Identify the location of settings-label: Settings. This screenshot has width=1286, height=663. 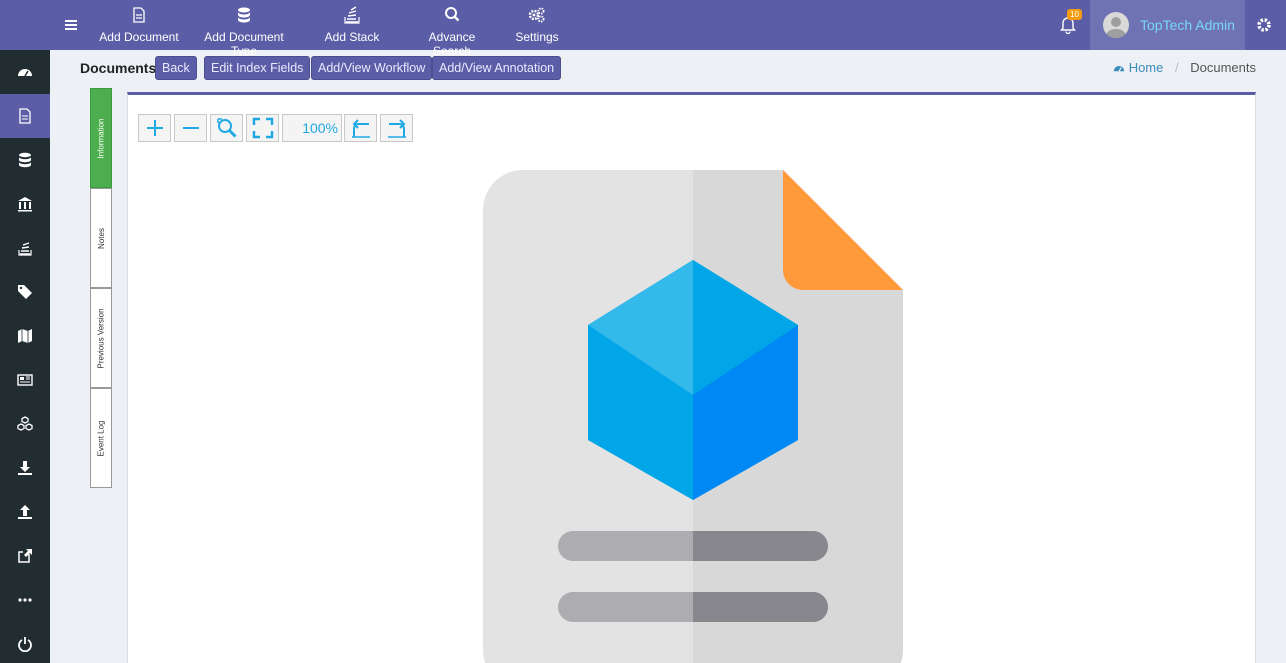
(537, 37).